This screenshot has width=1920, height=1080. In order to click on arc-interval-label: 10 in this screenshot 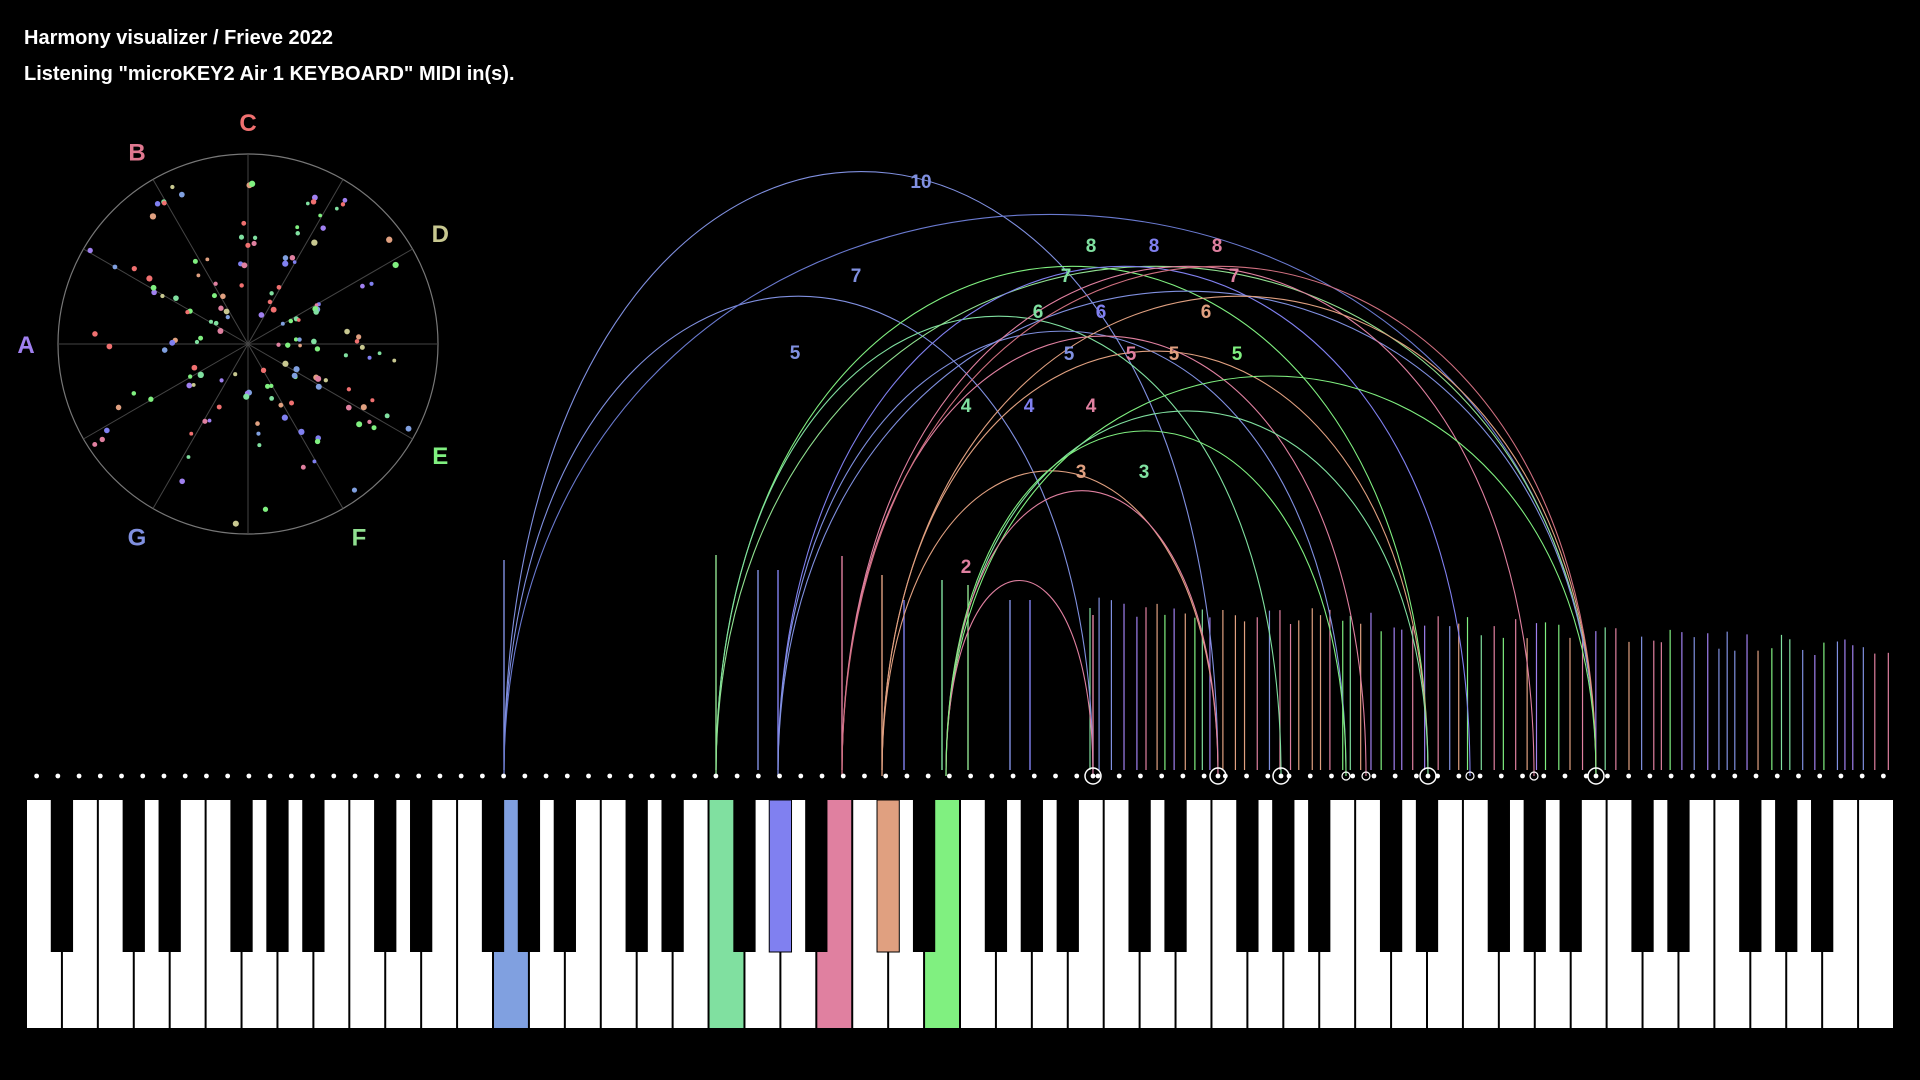, I will do `click(920, 182)`.